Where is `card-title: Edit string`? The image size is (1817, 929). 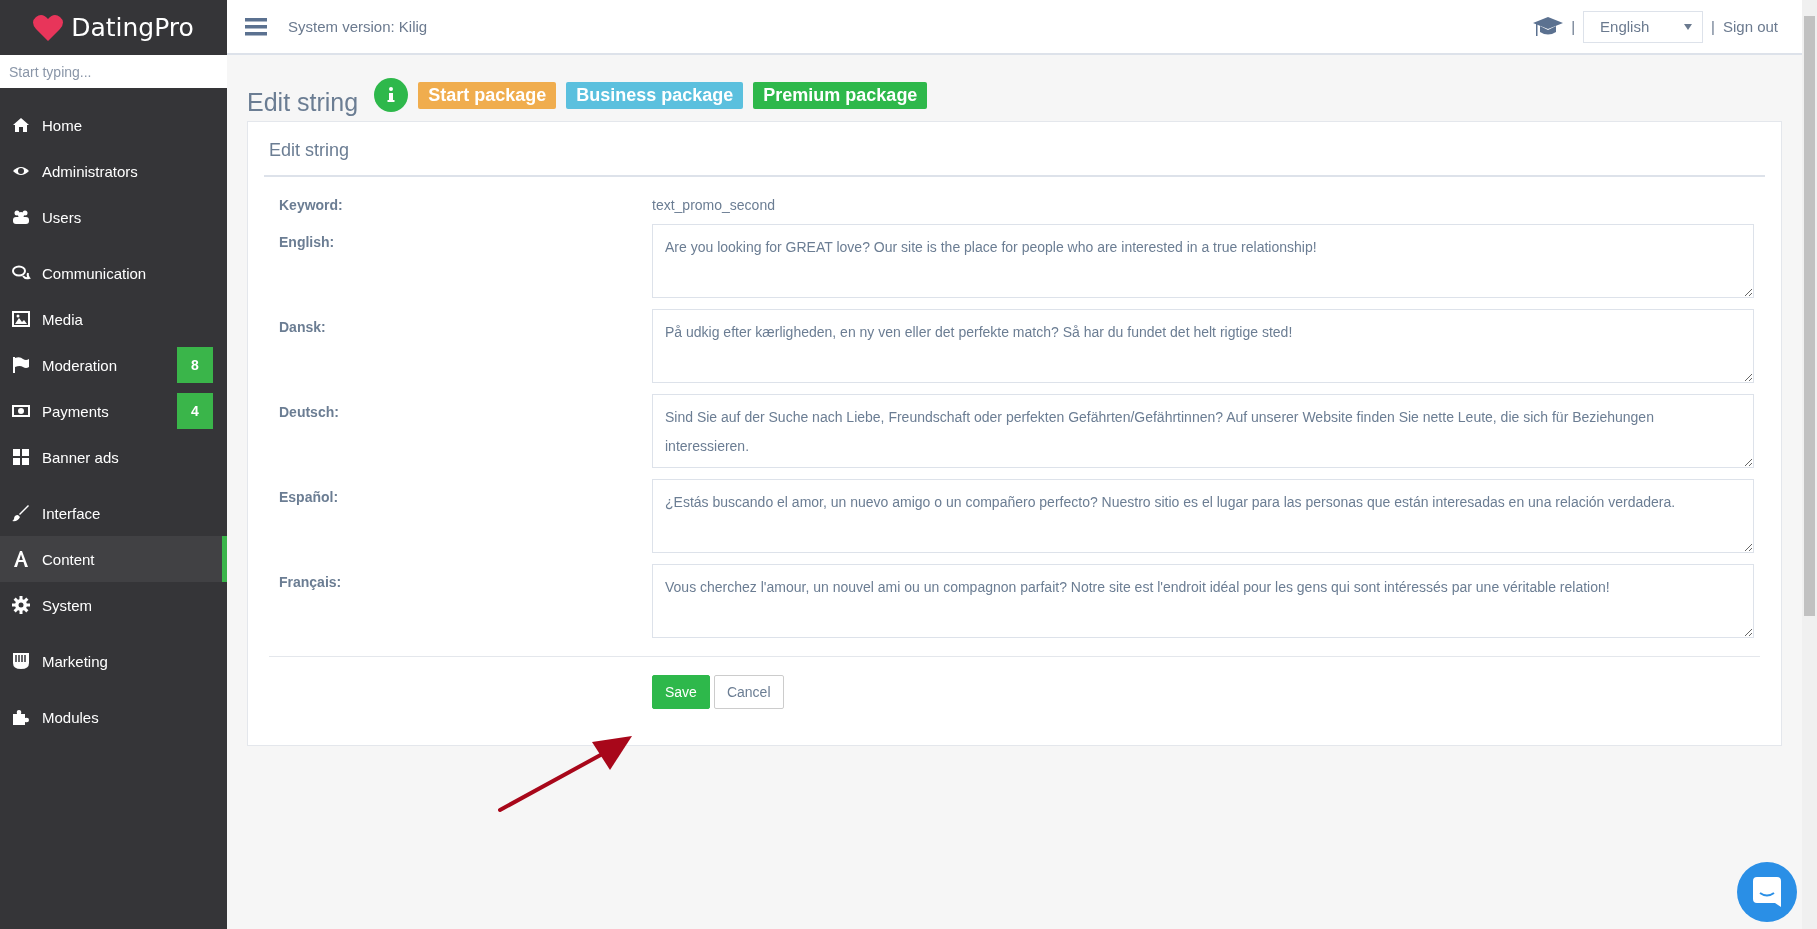 card-title: Edit string is located at coordinates (1014, 149).